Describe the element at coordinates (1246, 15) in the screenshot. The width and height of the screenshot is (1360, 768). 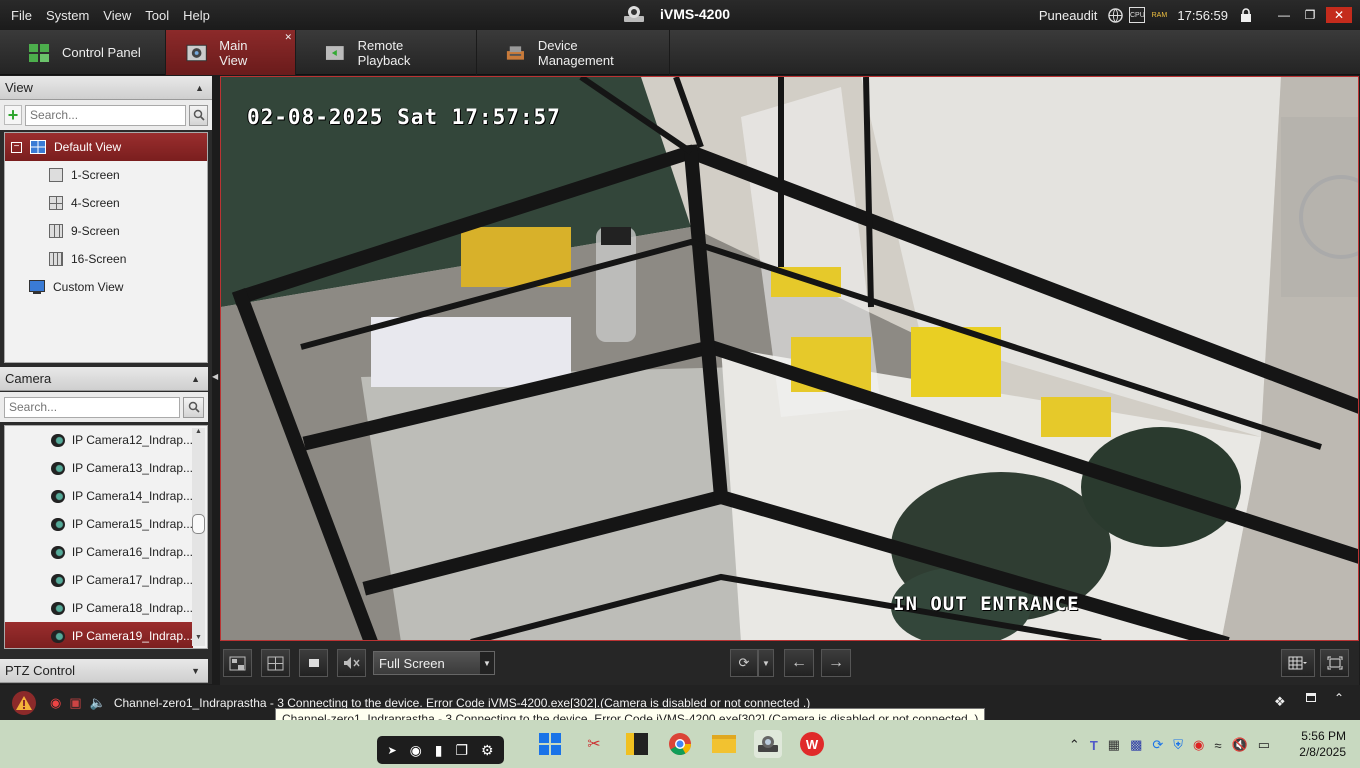
I see `lock-icon` at that location.